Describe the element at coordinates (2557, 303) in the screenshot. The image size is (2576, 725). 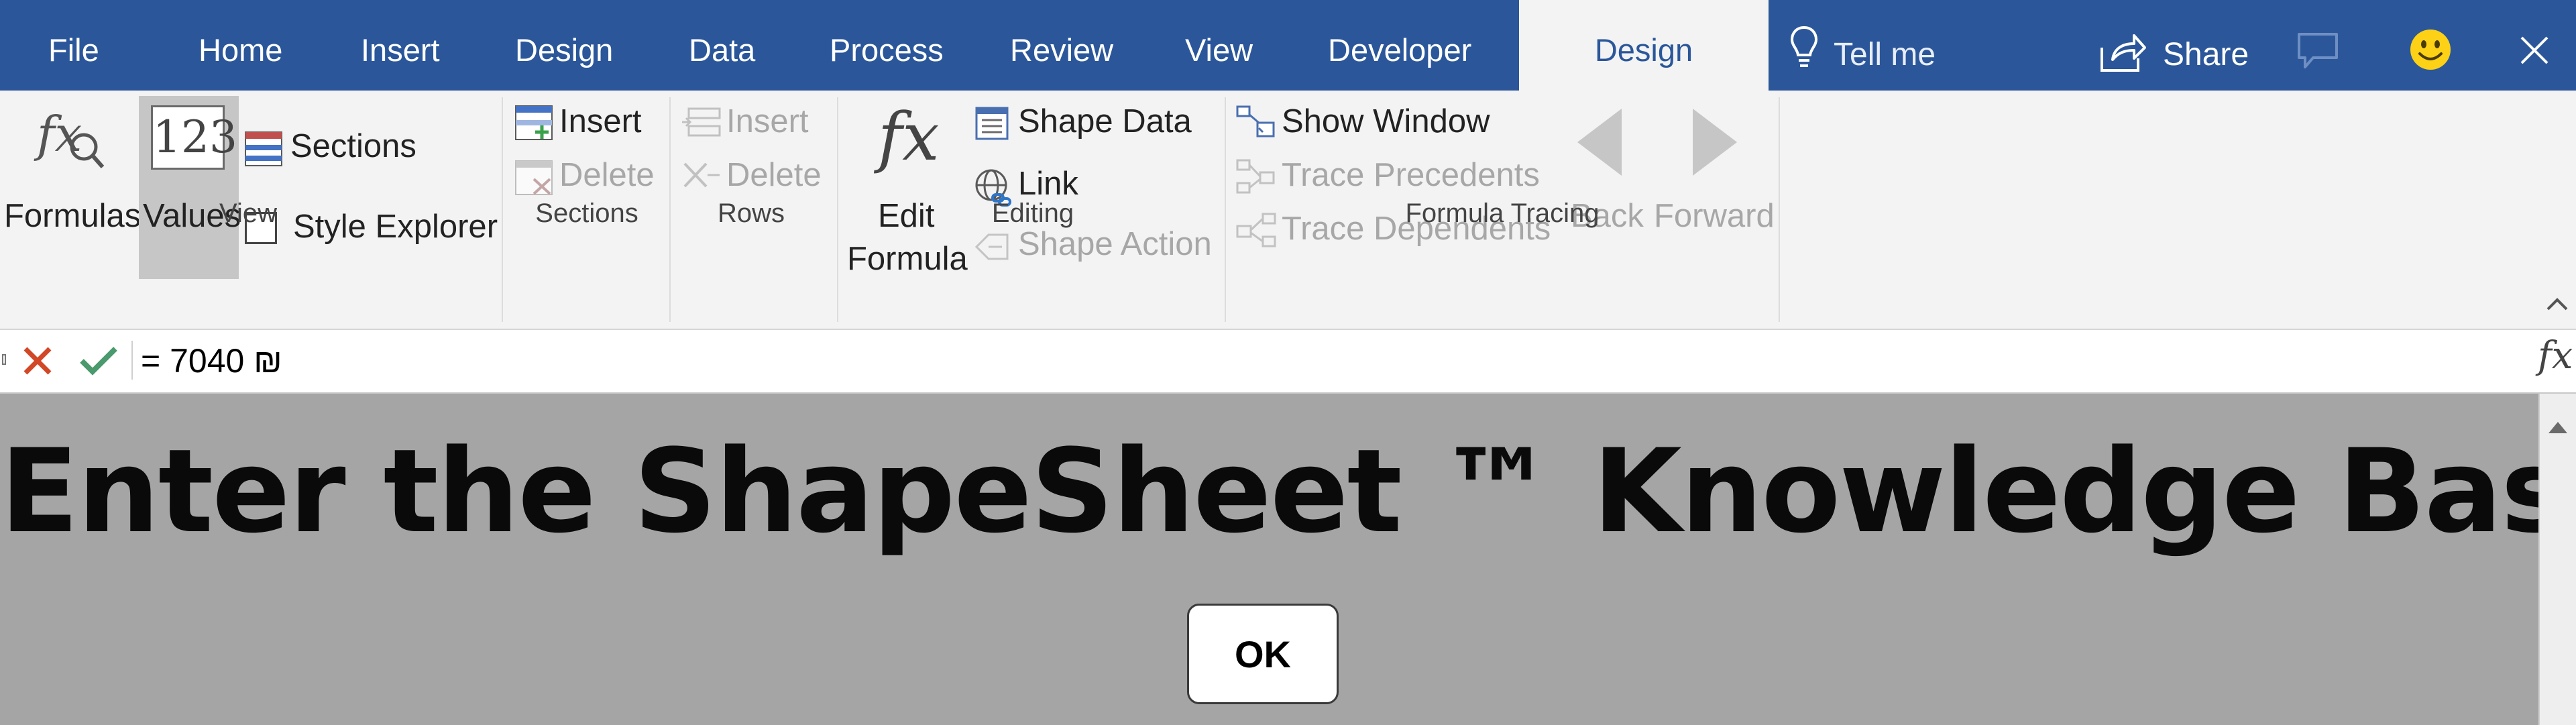
I see `collapse-ribbon-icon` at that location.